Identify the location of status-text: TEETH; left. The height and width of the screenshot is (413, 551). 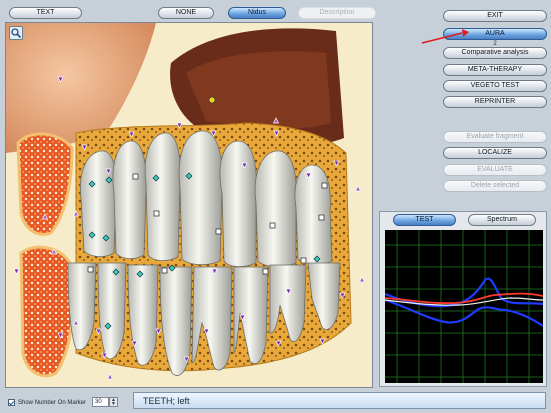
(166, 401).